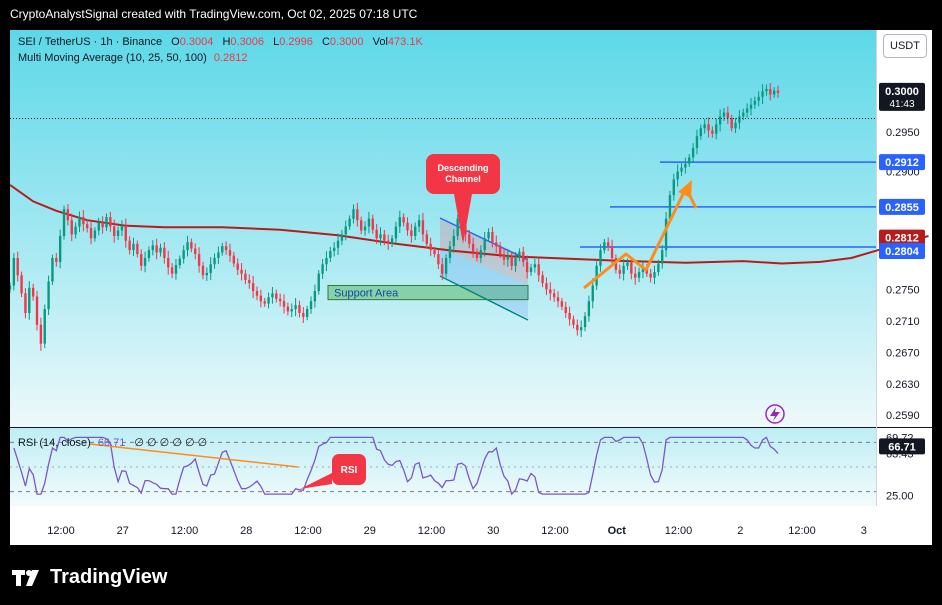 This screenshot has height=605, width=942. What do you see at coordinates (230, 58) in the screenshot?
I see `ma-value: 0.2812` at bounding box center [230, 58].